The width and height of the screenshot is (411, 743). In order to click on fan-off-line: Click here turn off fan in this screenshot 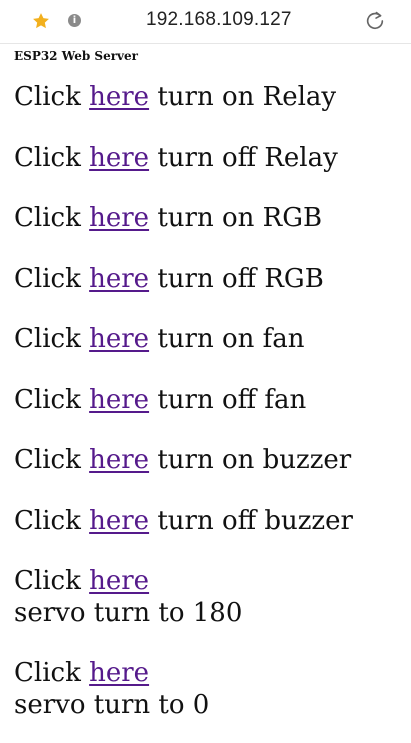, I will do `click(205, 400)`.